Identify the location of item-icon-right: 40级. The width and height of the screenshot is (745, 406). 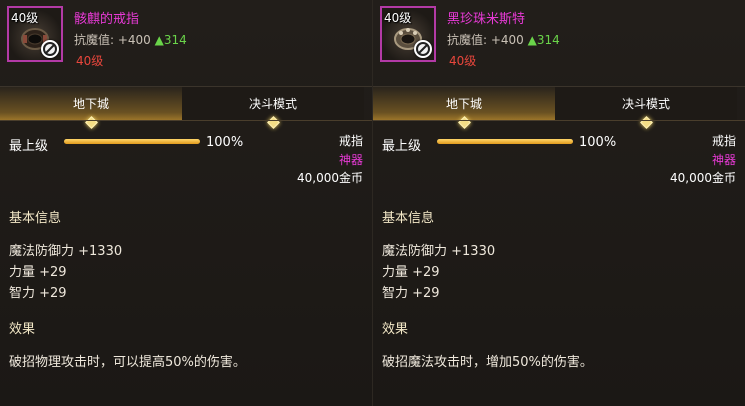
(408, 34).